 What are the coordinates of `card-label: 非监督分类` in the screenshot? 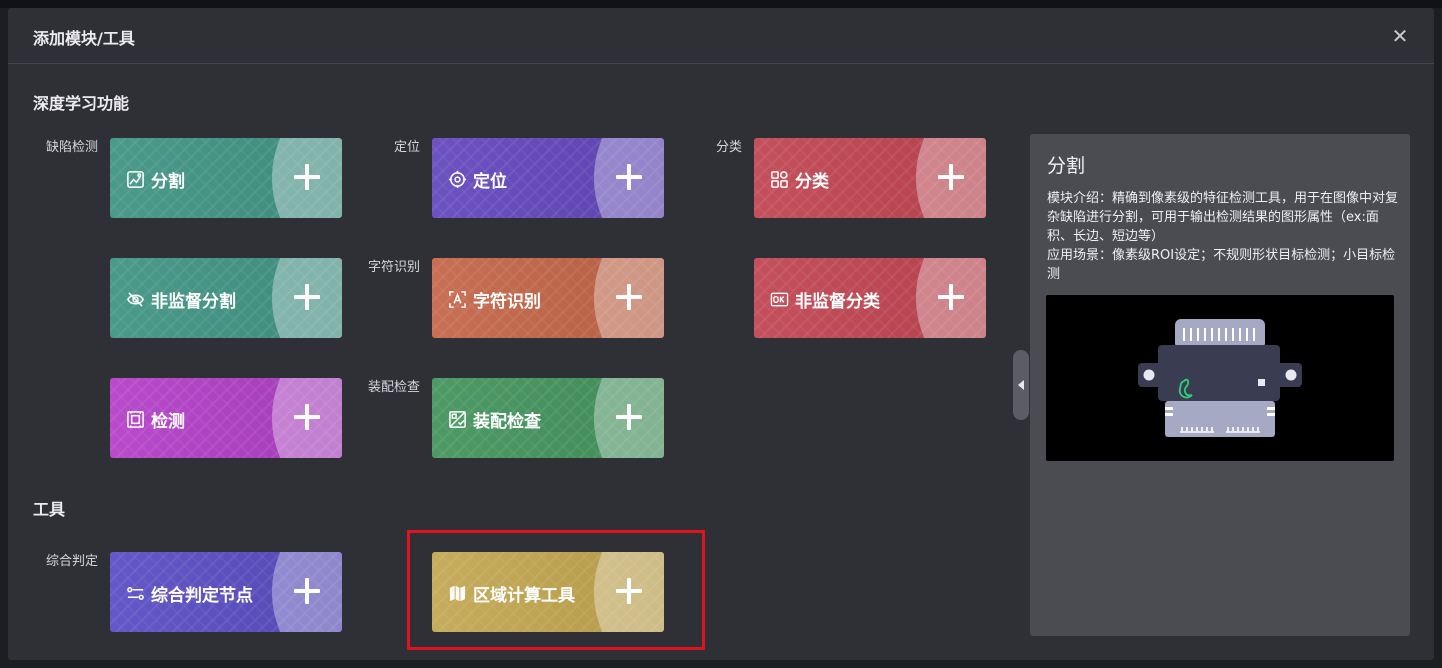 It's located at (837, 302).